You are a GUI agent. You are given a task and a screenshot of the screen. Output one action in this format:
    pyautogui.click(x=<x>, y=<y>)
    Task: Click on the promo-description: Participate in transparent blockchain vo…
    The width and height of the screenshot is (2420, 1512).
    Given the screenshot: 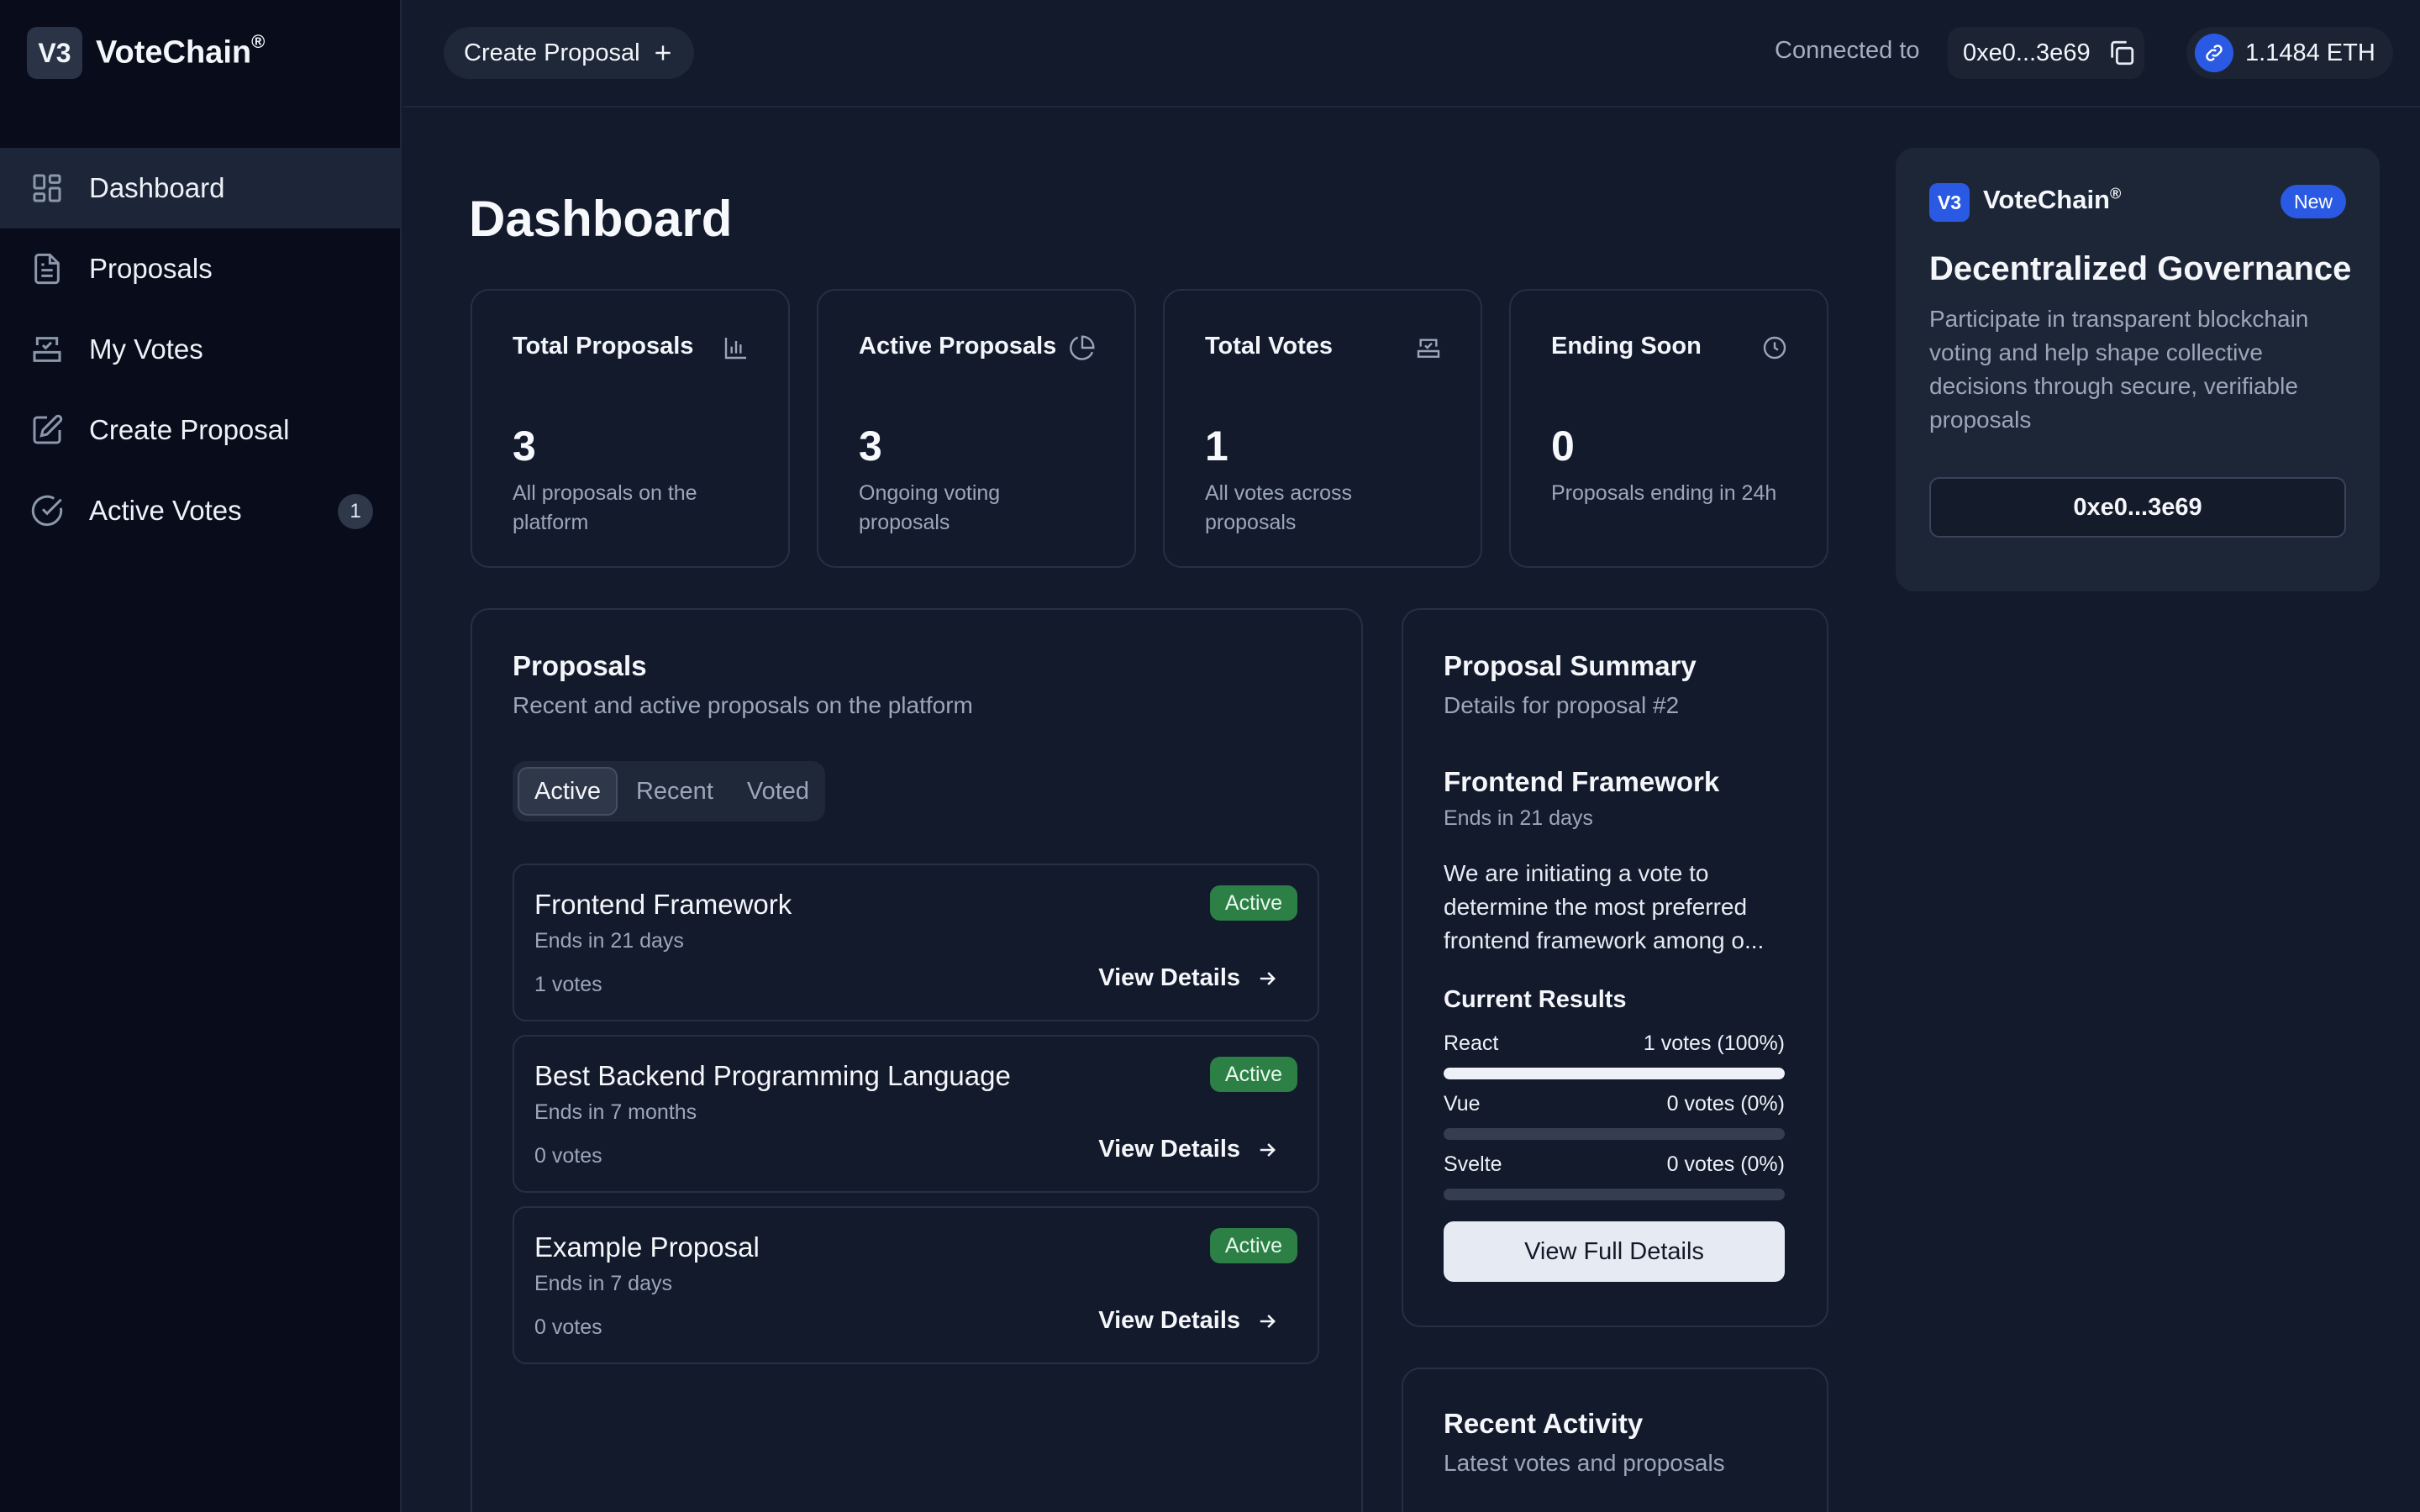 What is the action you would take?
    pyautogui.click(x=2119, y=369)
    